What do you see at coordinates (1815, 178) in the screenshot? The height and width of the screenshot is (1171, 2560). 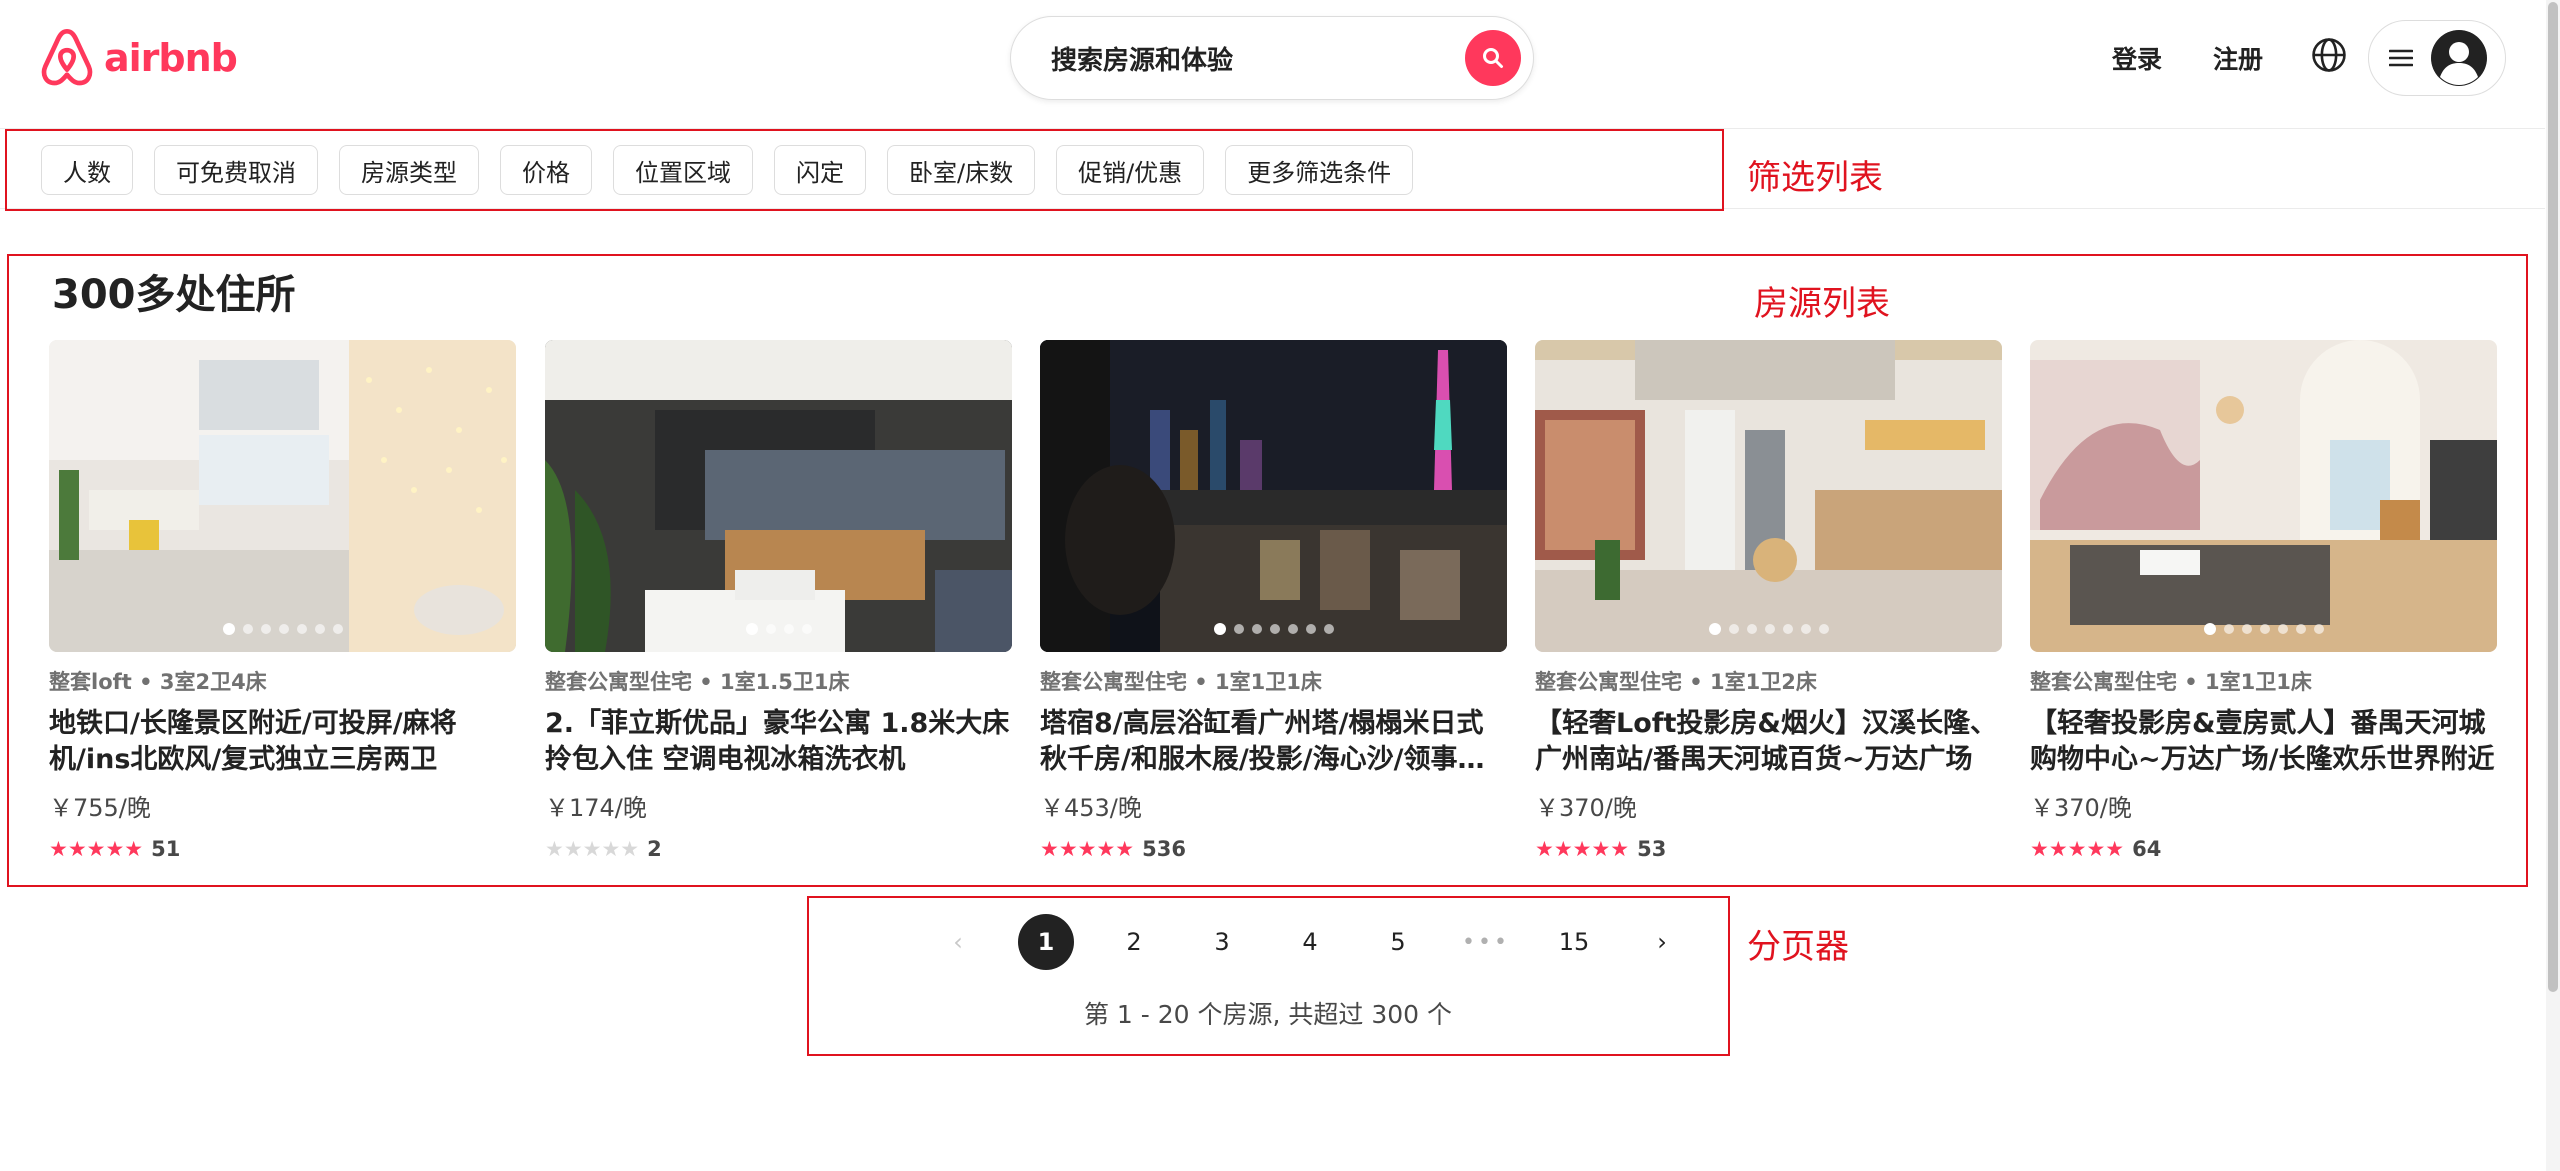 I see `filter-annotation-label: 筛选列表` at bounding box center [1815, 178].